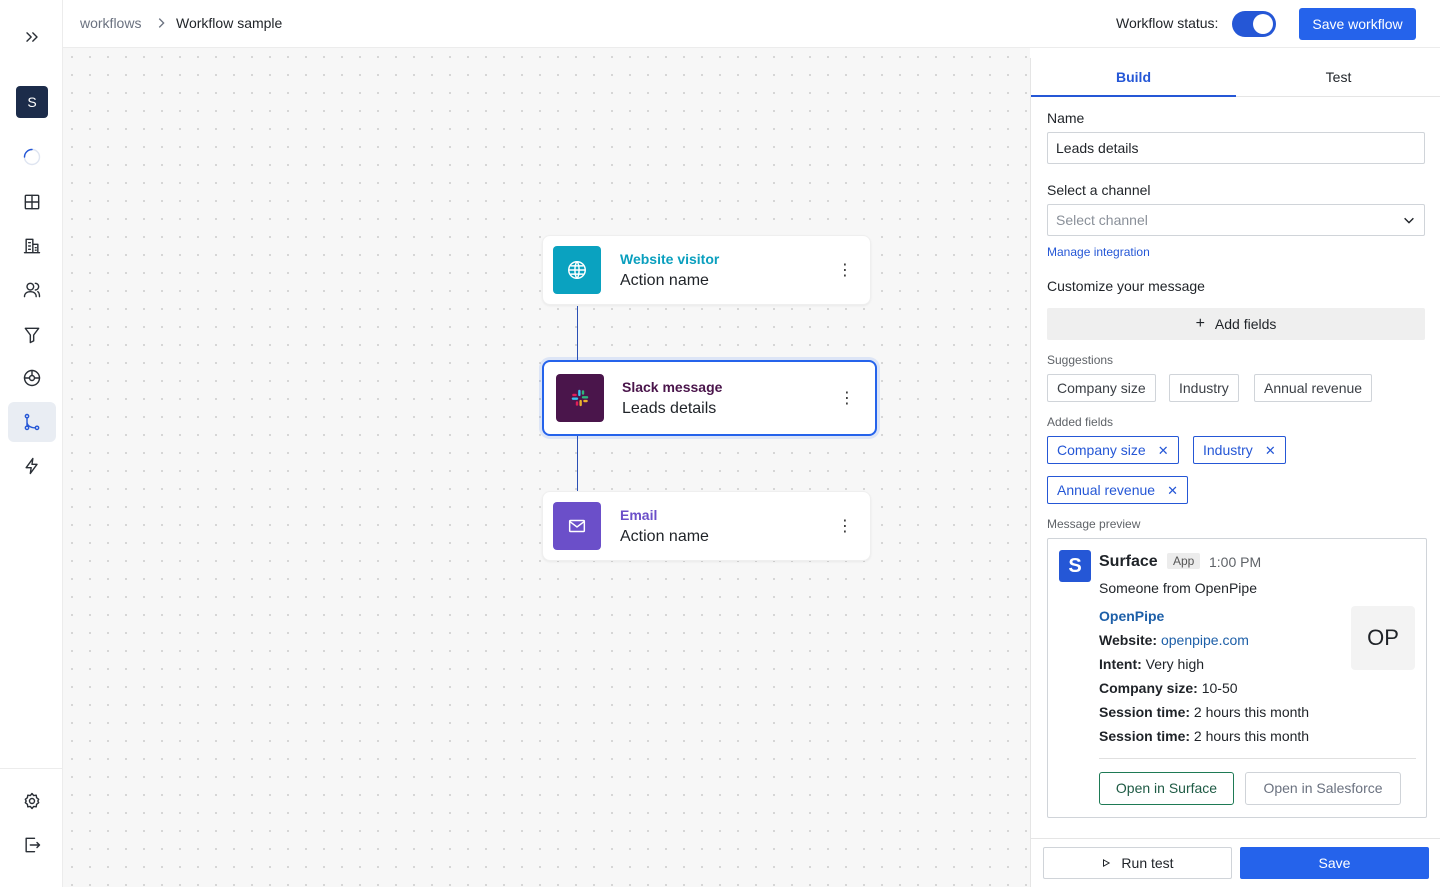 This screenshot has height=887, width=1440. What do you see at coordinates (1338, 77) in the screenshot?
I see `tab-test: Test` at bounding box center [1338, 77].